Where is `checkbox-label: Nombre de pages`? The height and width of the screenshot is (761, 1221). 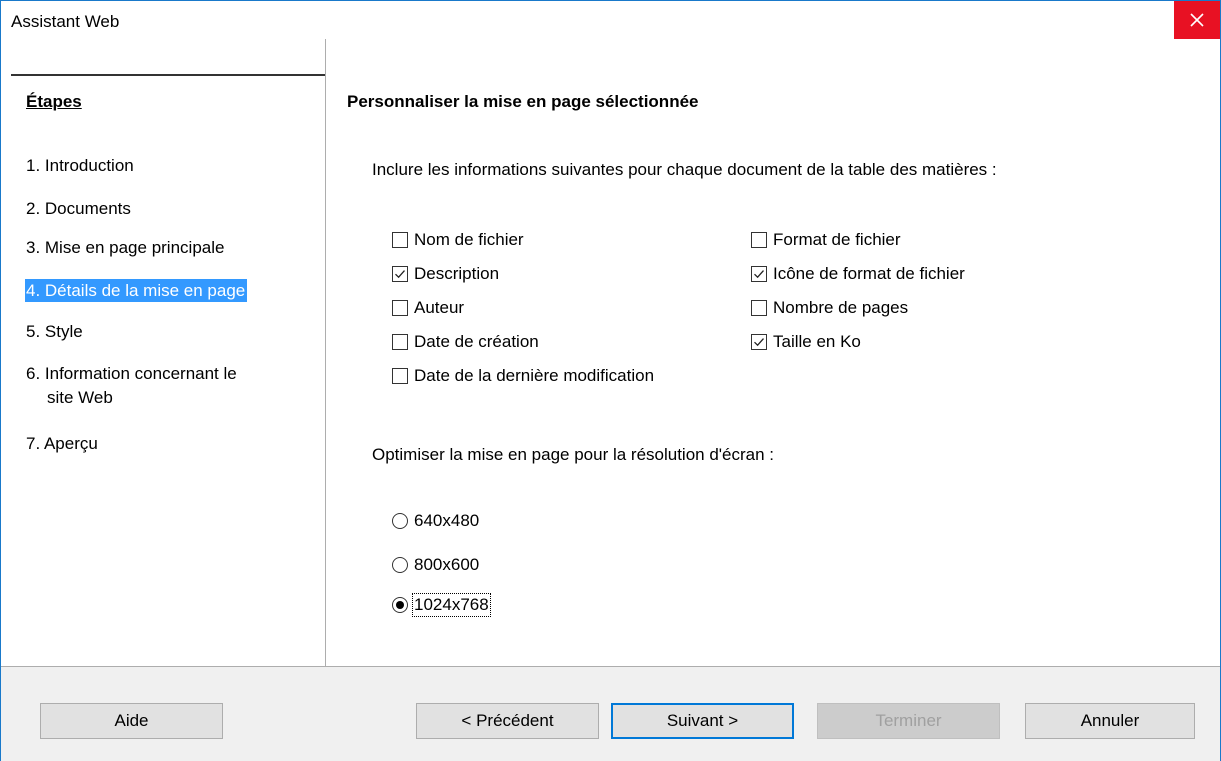 checkbox-label: Nombre de pages is located at coordinates (841, 307).